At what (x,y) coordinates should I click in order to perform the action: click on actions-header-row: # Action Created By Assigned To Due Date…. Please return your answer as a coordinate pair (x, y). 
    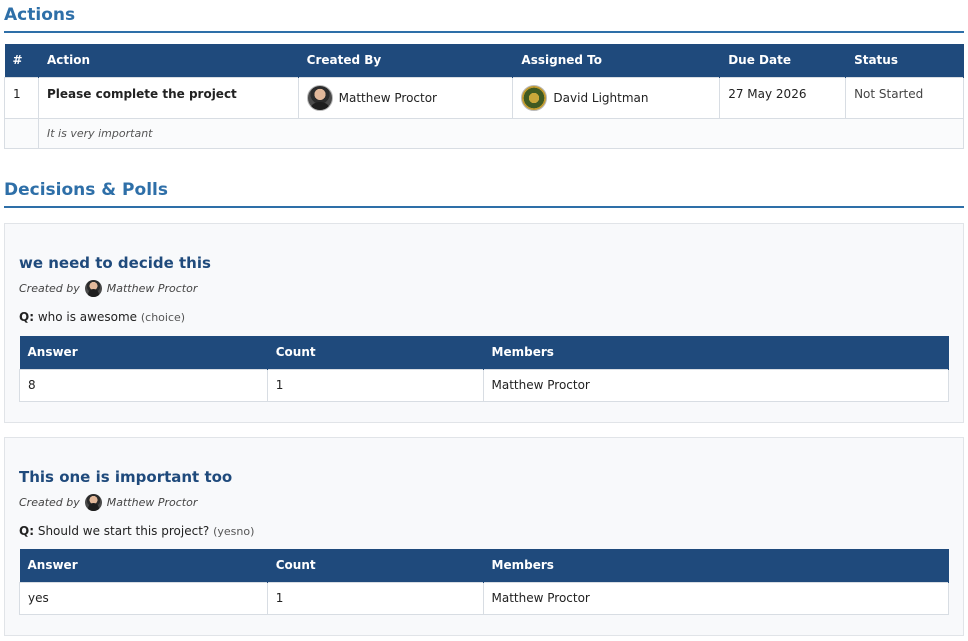
    Looking at the image, I should click on (484, 60).